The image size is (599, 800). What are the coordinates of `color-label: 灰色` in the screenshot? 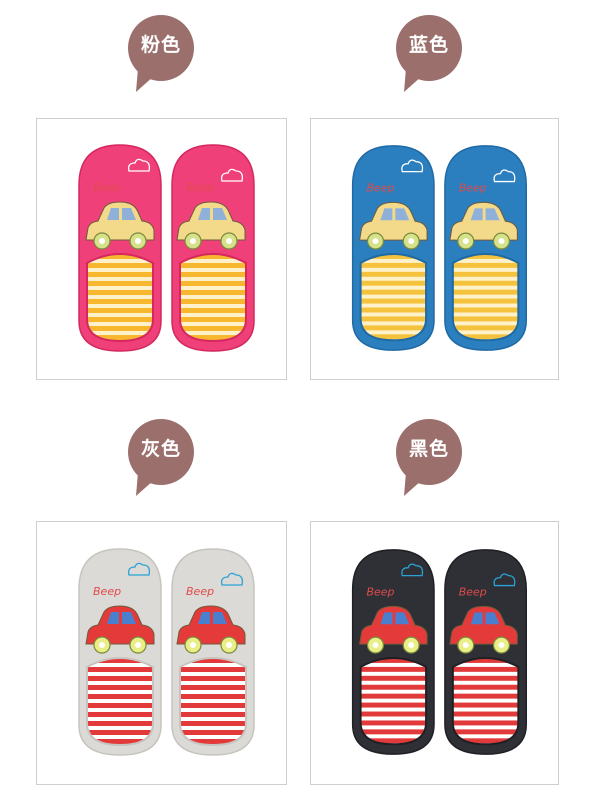 It's located at (160, 449).